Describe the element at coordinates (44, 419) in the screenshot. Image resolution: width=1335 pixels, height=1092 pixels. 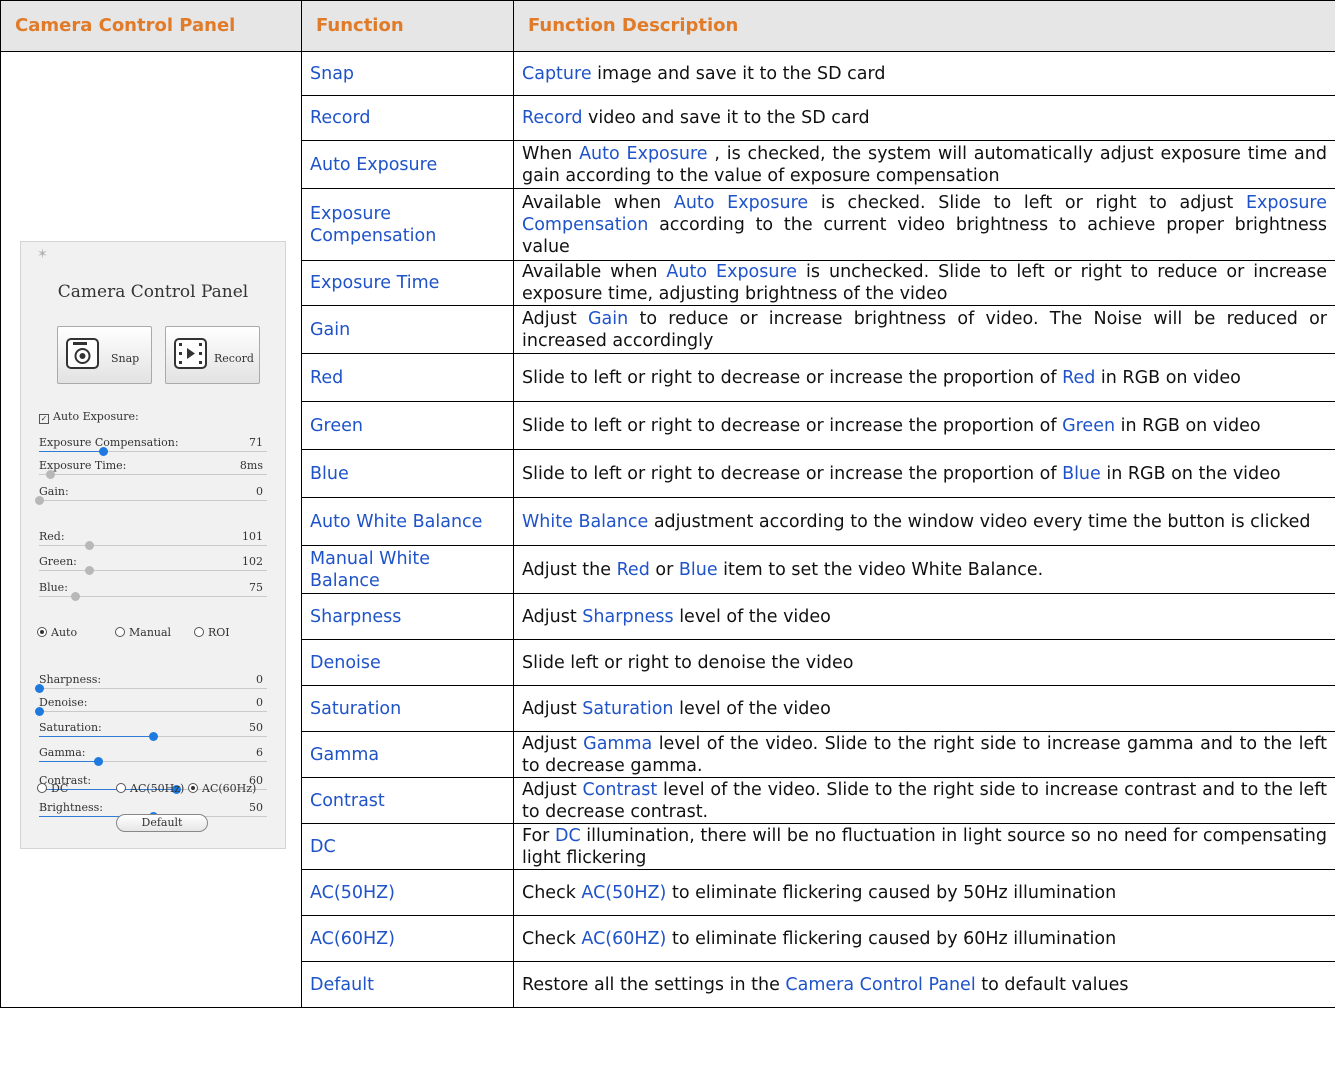
I see `checkbox: ✓` at that location.